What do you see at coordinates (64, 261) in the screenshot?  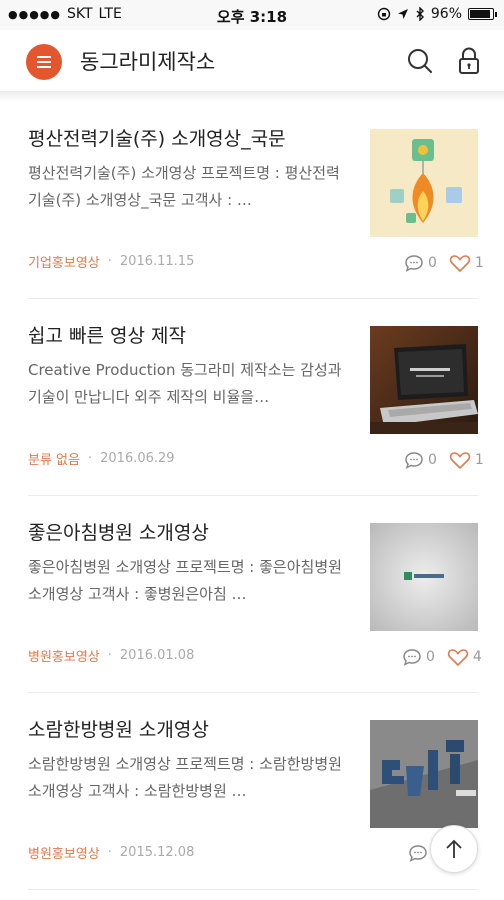 I see `post-category: 기업홍보영상` at bounding box center [64, 261].